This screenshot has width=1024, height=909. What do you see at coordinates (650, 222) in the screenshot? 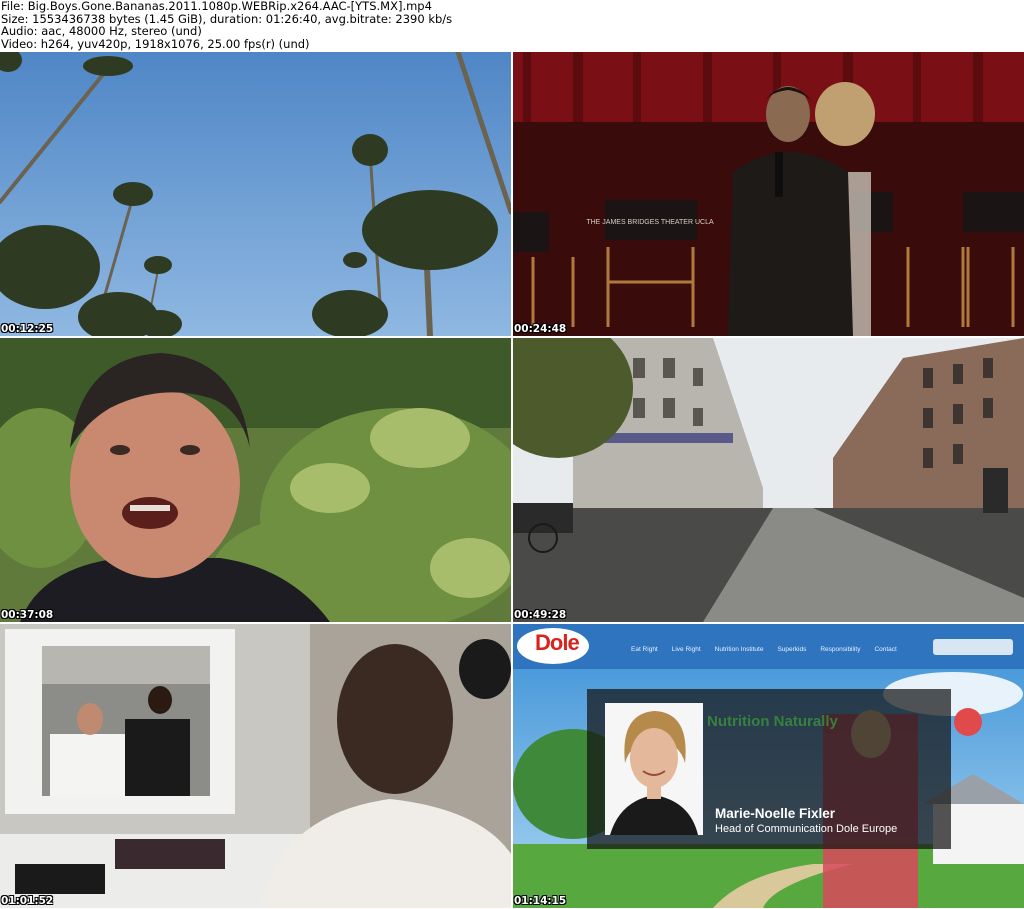
I see `chair-back-text: THE JAMES BRIDGES THEATER UCLA` at bounding box center [650, 222].